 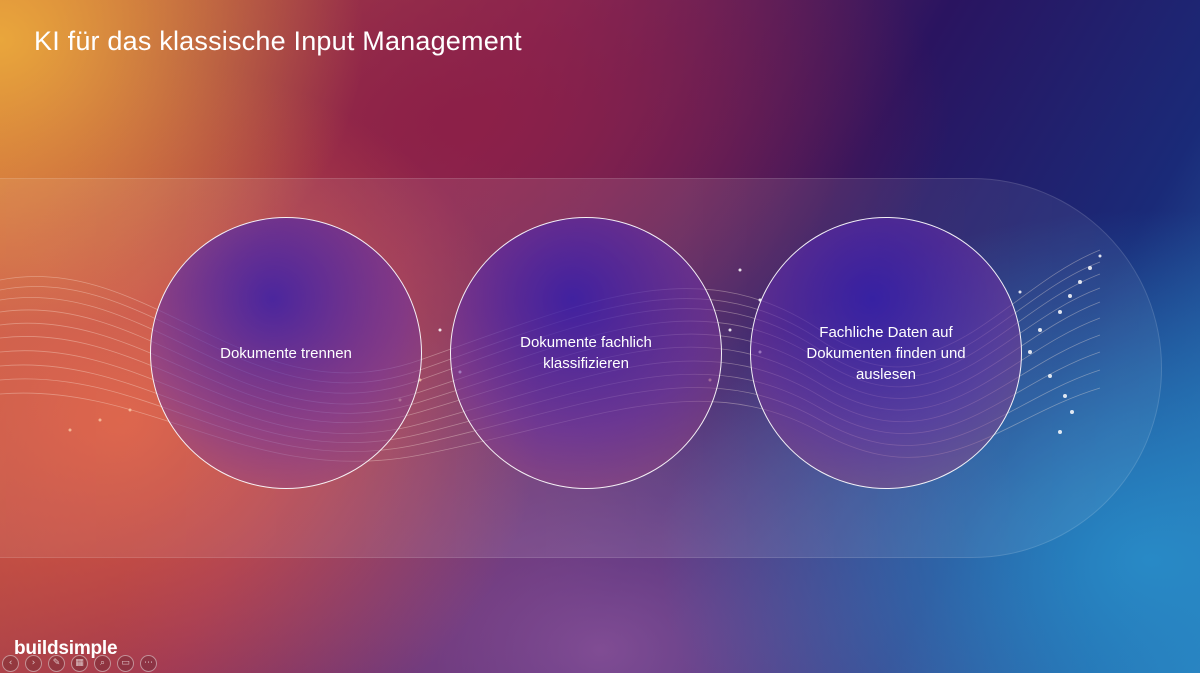 I want to click on zoom-icon: ⌕, so click(x=102, y=663).